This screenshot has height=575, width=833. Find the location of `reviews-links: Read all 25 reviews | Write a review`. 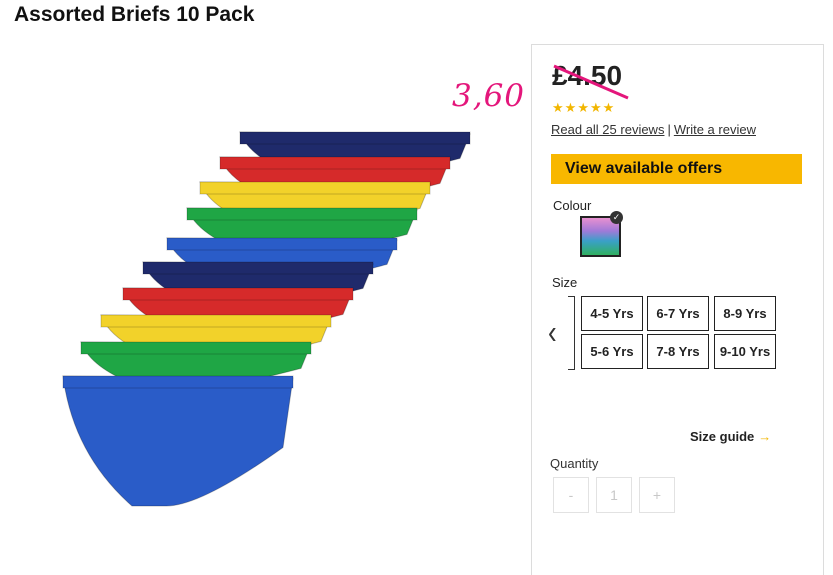

reviews-links: Read all 25 reviews | Write a review is located at coordinates (653, 129).